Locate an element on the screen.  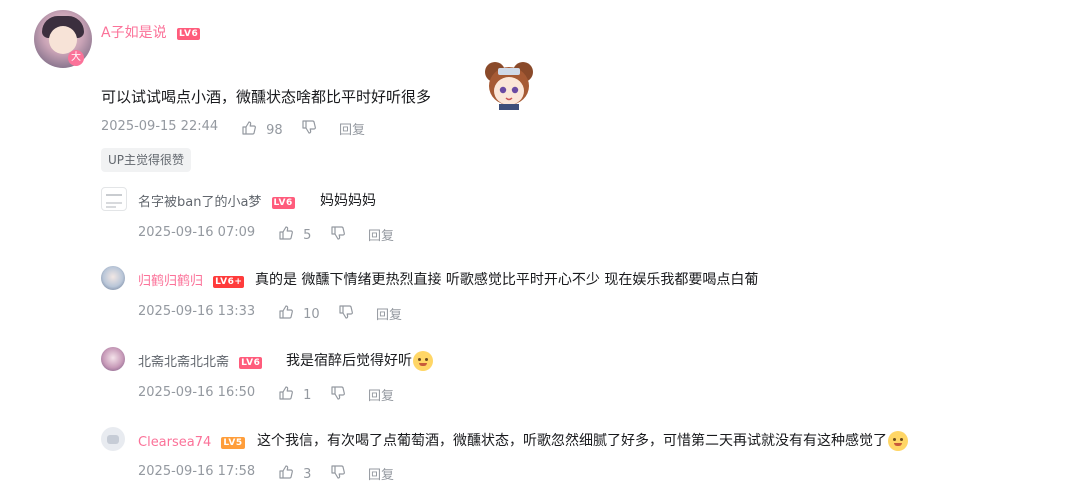
like-count: 98 is located at coordinates (274, 130).